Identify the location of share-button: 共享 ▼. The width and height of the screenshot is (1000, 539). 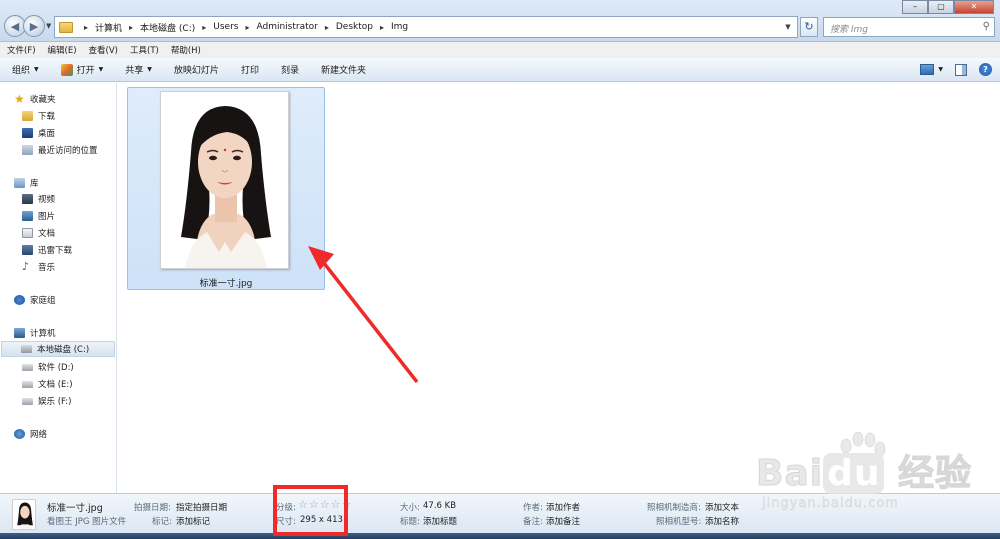
(138, 69).